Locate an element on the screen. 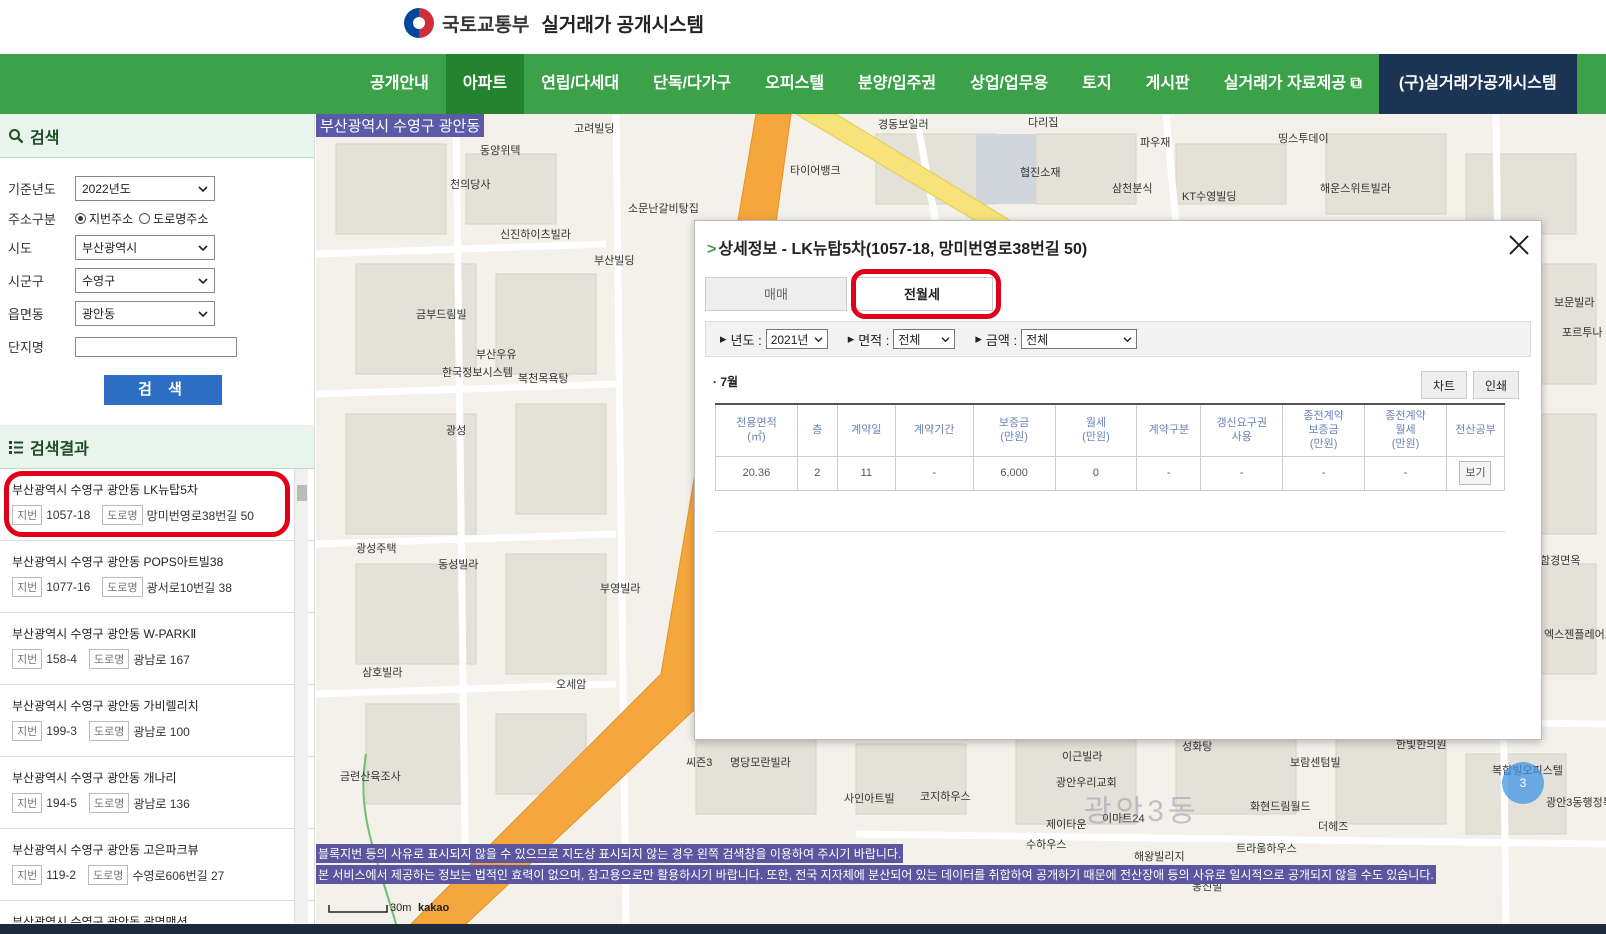 The image size is (1606, 934). cell-contract-period: - is located at coordinates (934, 473).